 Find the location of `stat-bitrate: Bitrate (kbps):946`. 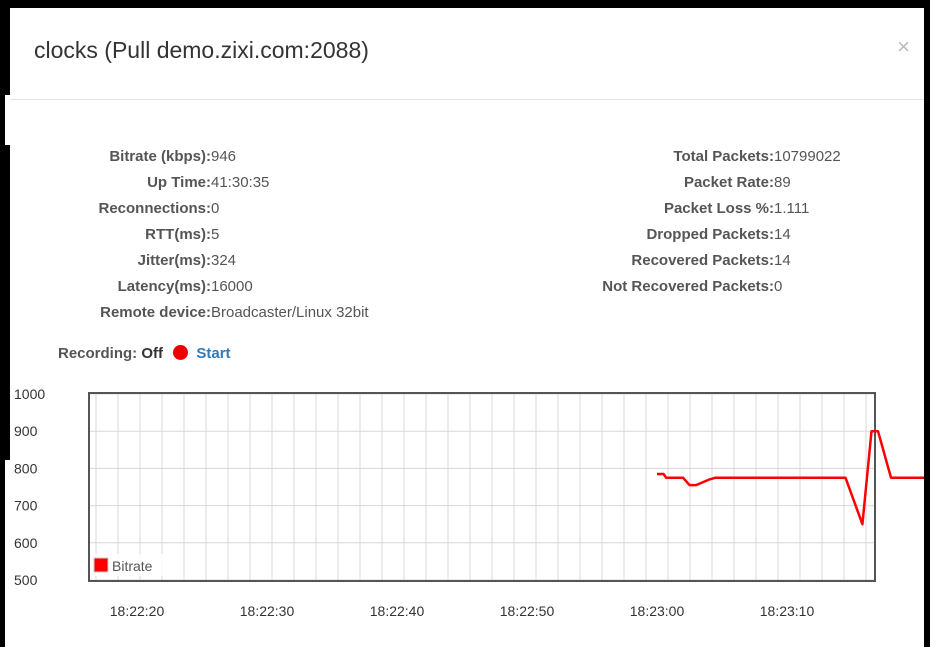

stat-bitrate: Bitrate (kbps):946 is located at coordinates (131, 157).